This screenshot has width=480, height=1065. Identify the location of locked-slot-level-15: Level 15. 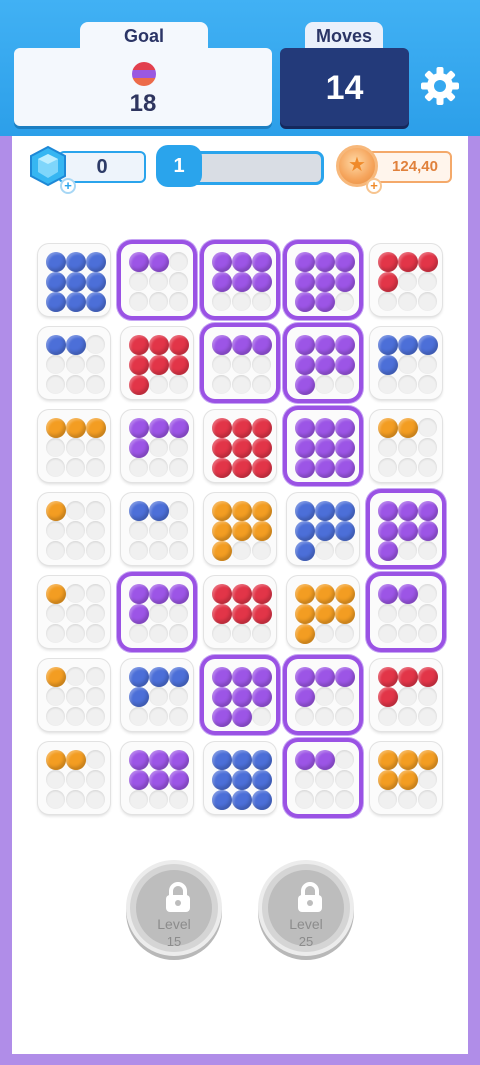
(174, 908).